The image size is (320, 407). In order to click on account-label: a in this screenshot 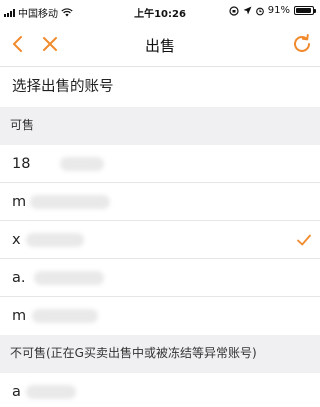, I will do `click(16, 392)`.